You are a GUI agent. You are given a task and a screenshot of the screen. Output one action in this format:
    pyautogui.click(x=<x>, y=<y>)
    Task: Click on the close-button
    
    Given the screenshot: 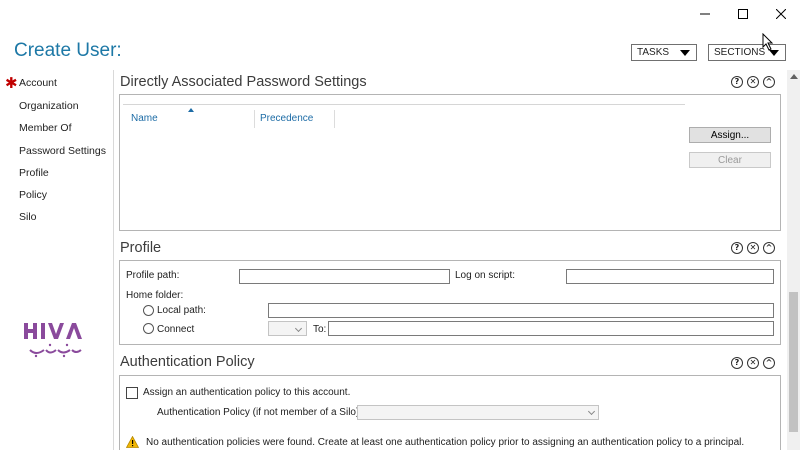 What is the action you would take?
    pyautogui.click(x=781, y=14)
    